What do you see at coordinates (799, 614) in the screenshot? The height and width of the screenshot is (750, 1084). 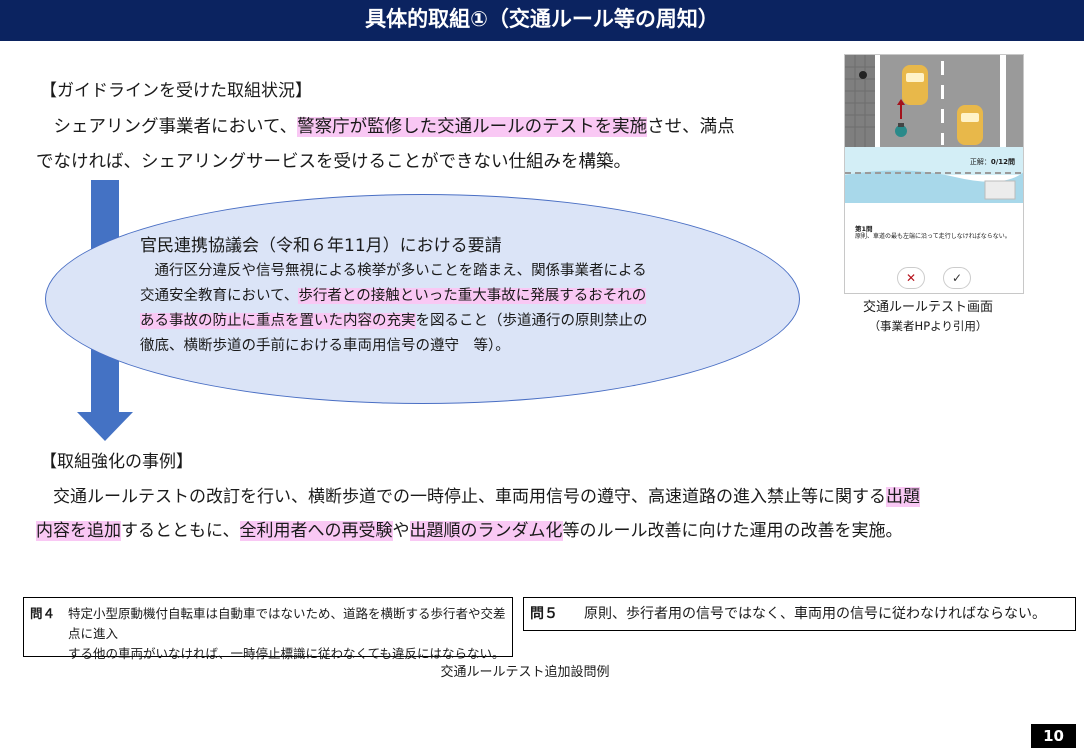 I see `question-box-5: 問５ 原則、歩行者用の信号ではなく、車両用の信号に従わなければならない。` at bounding box center [799, 614].